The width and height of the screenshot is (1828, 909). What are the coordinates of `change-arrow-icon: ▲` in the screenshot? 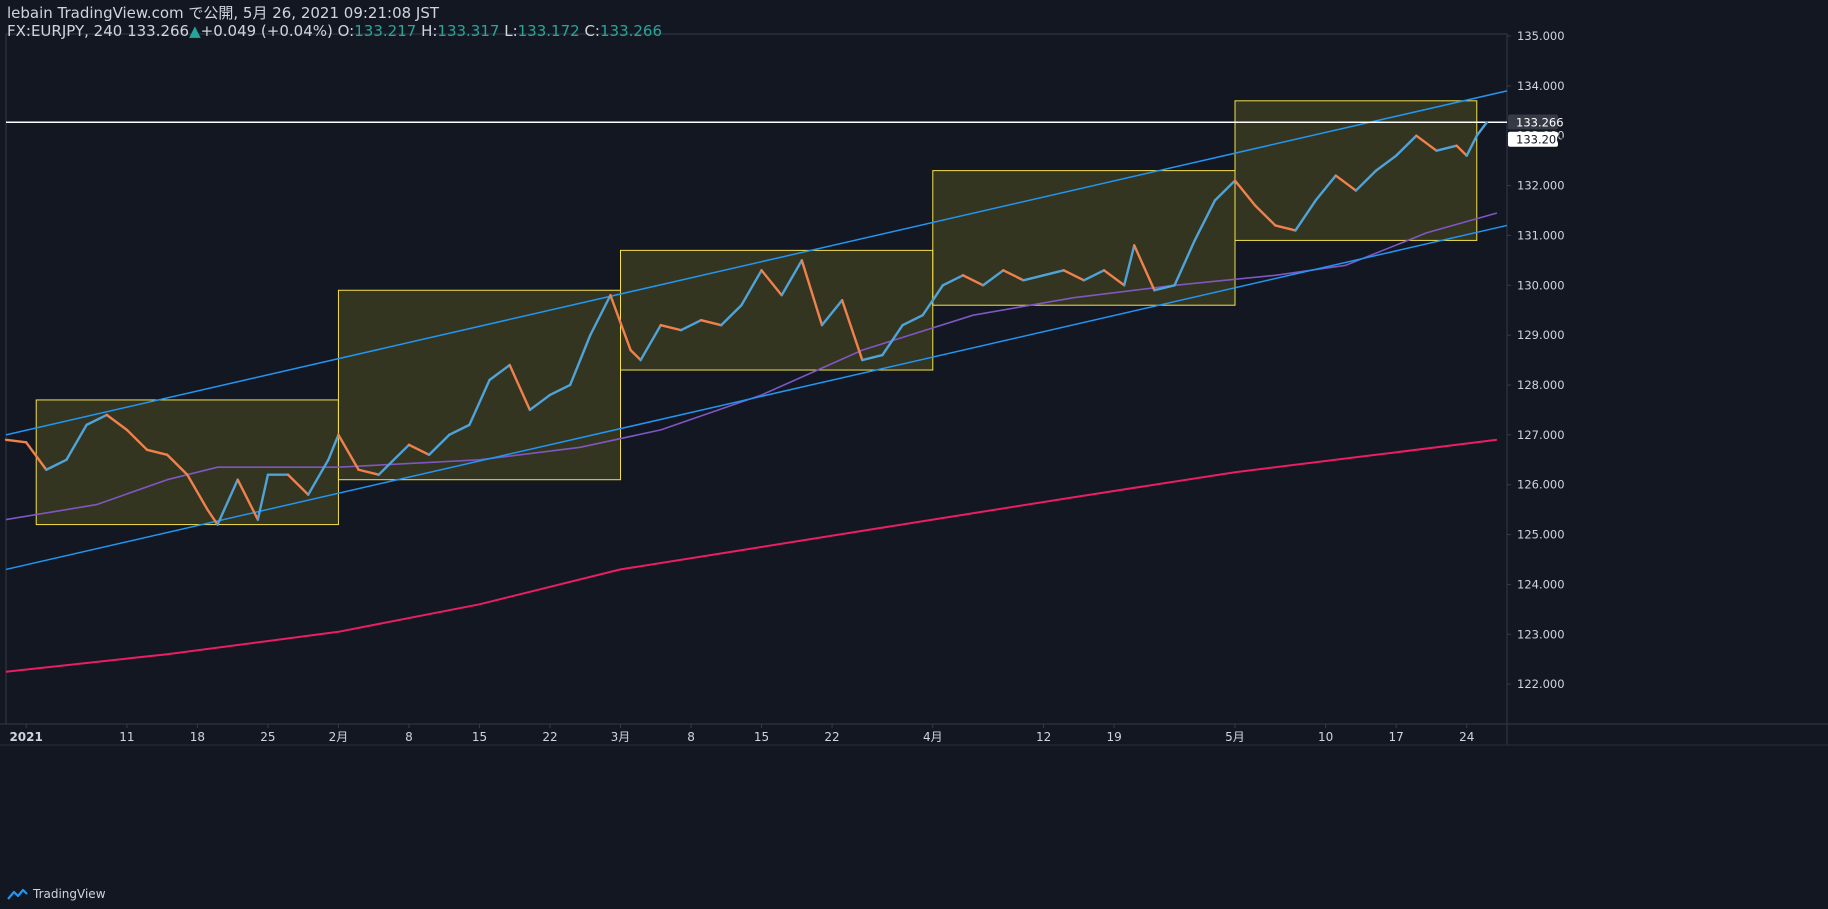 It's located at (195, 31).